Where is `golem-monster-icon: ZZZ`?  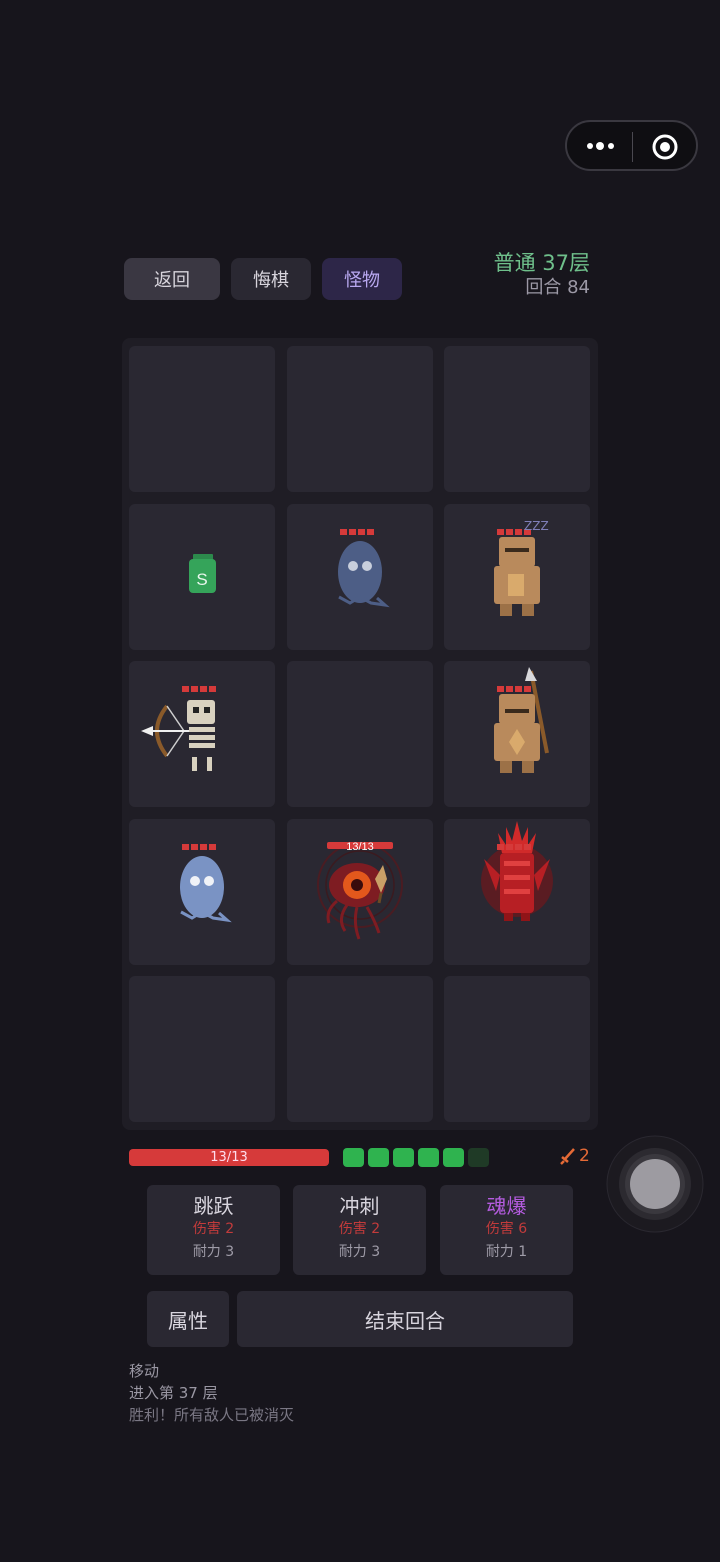
golem-monster-icon: ZZZ is located at coordinates (521, 567).